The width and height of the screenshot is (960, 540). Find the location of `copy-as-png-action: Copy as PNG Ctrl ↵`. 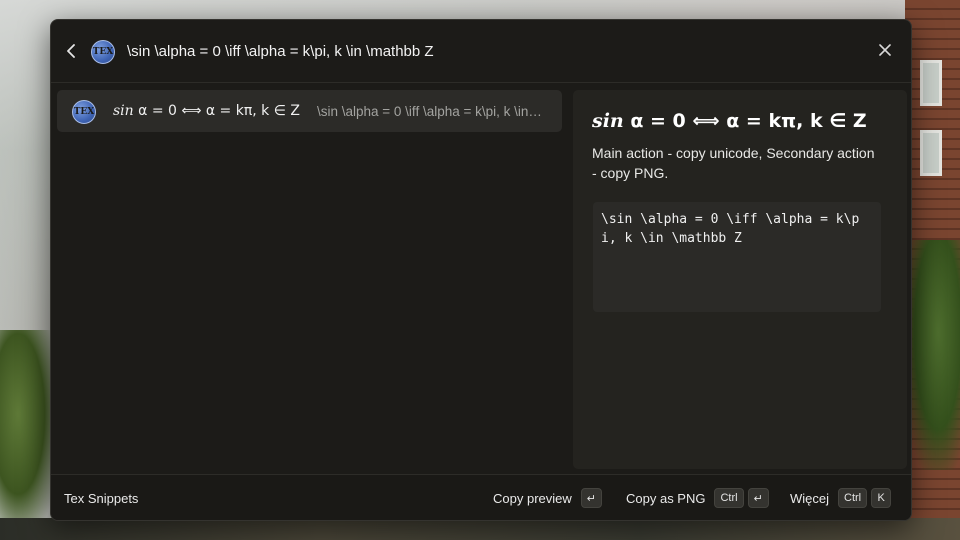

copy-as-png-action: Copy as PNG Ctrl ↵ is located at coordinates (699, 498).